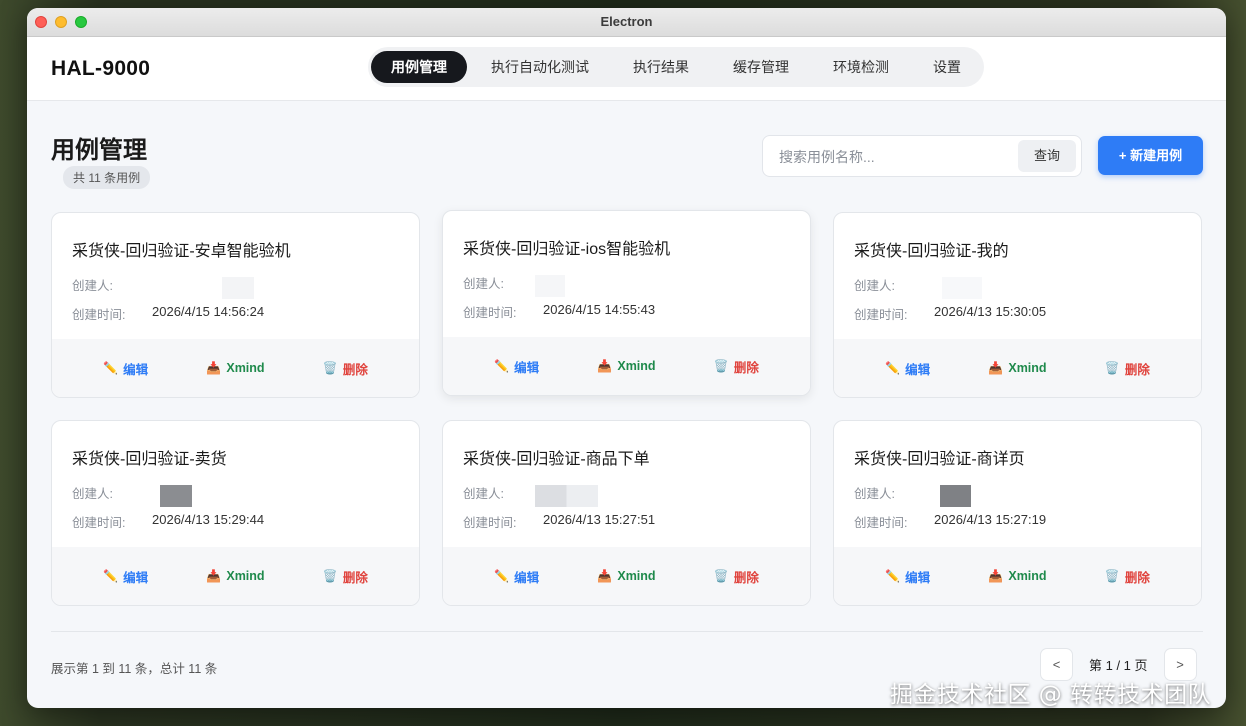  Describe the element at coordinates (134, 669) in the screenshot. I see `pagination-summary: 展示第 1 到 11 条，总计 11 条` at that location.